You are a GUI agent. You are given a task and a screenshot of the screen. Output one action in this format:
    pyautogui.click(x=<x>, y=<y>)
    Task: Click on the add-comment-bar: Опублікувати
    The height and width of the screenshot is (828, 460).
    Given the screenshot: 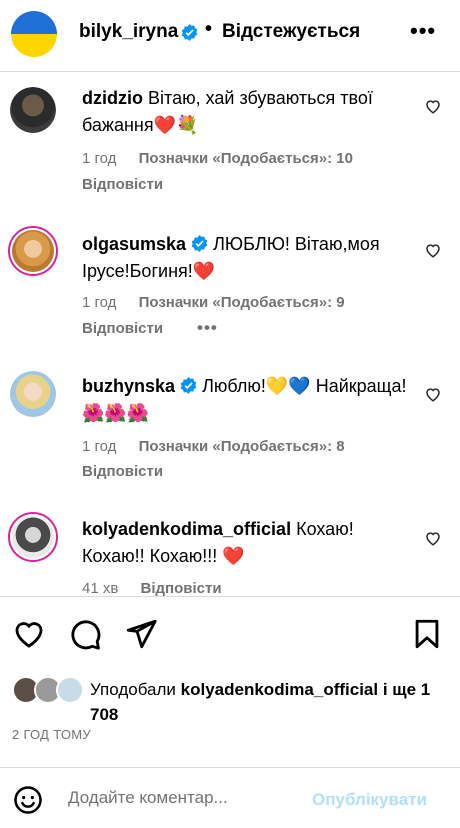 What is the action you would take?
    pyautogui.click(x=230, y=797)
    